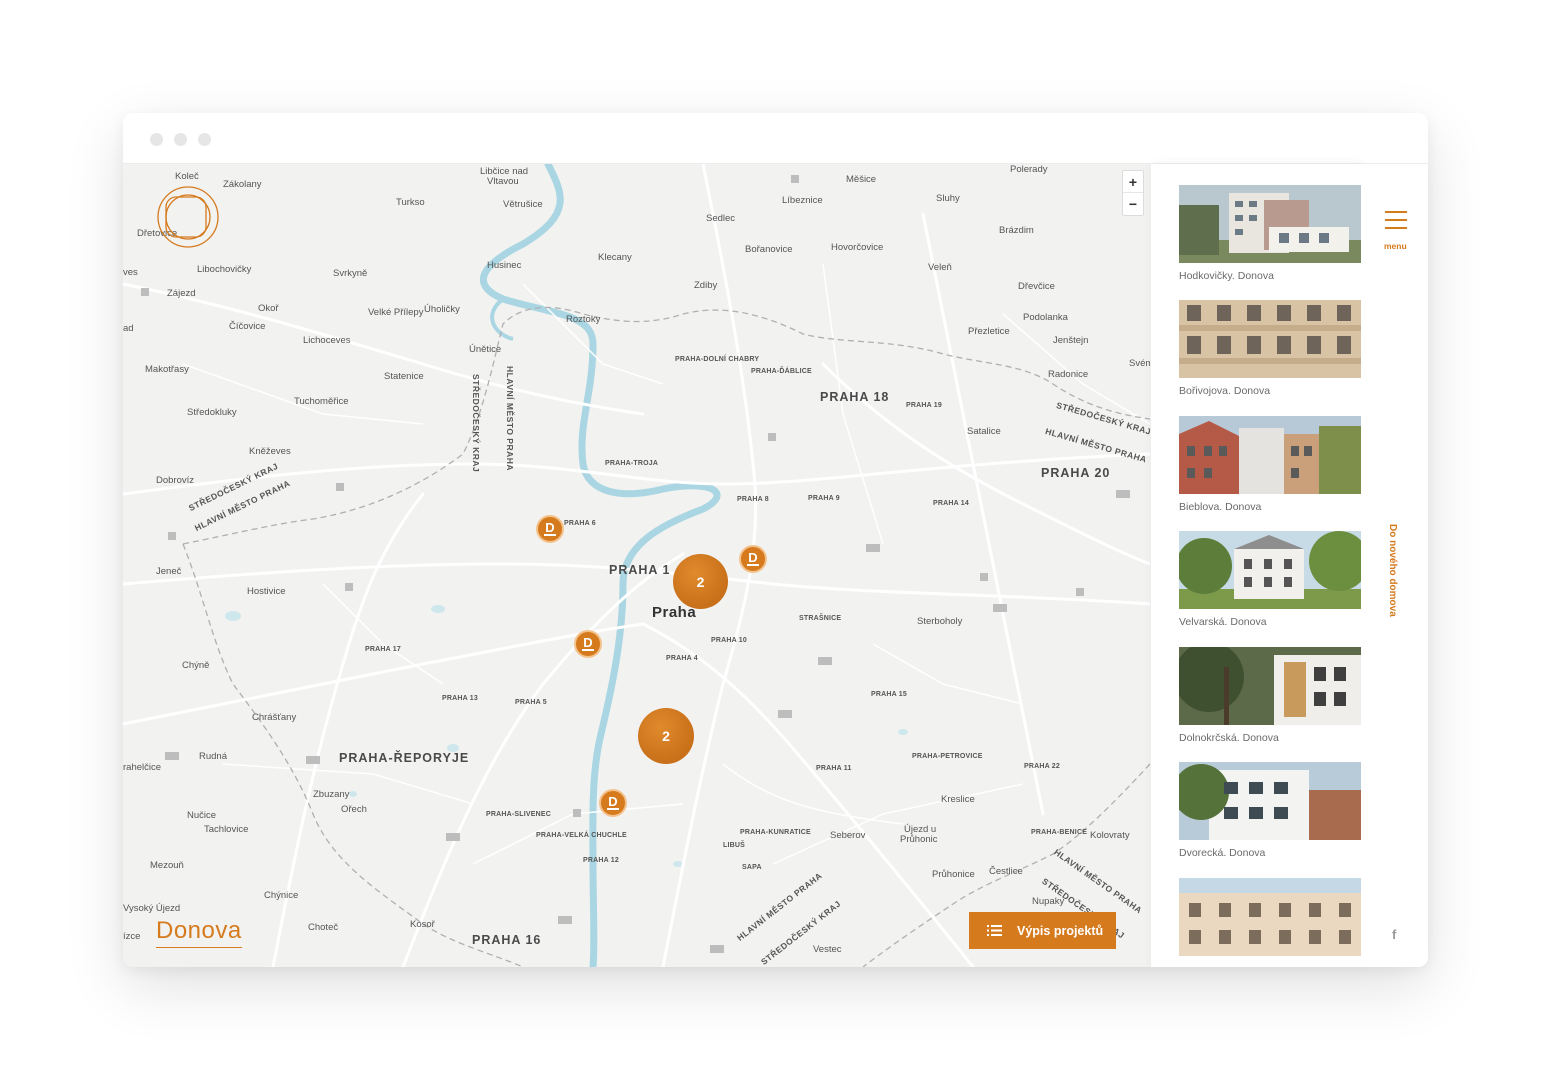 The image size is (1553, 1080). Describe the element at coordinates (404, 758) in the screenshot. I see `district-label-large: PRAHA-ŘEPORYJE` at that location.